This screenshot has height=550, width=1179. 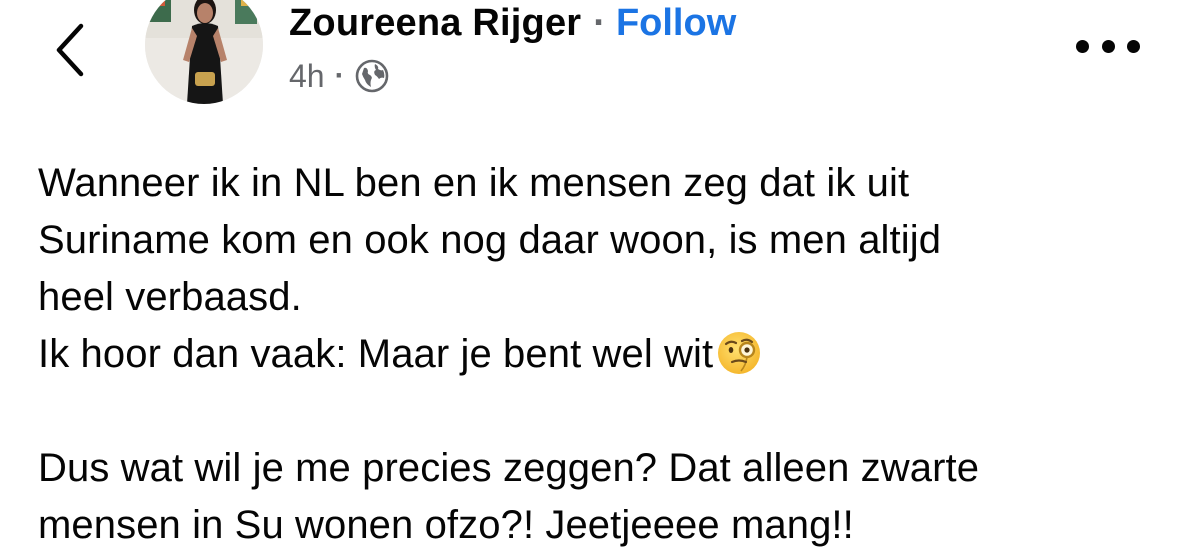 I want to click on back-button, so click(x=70, y=50).